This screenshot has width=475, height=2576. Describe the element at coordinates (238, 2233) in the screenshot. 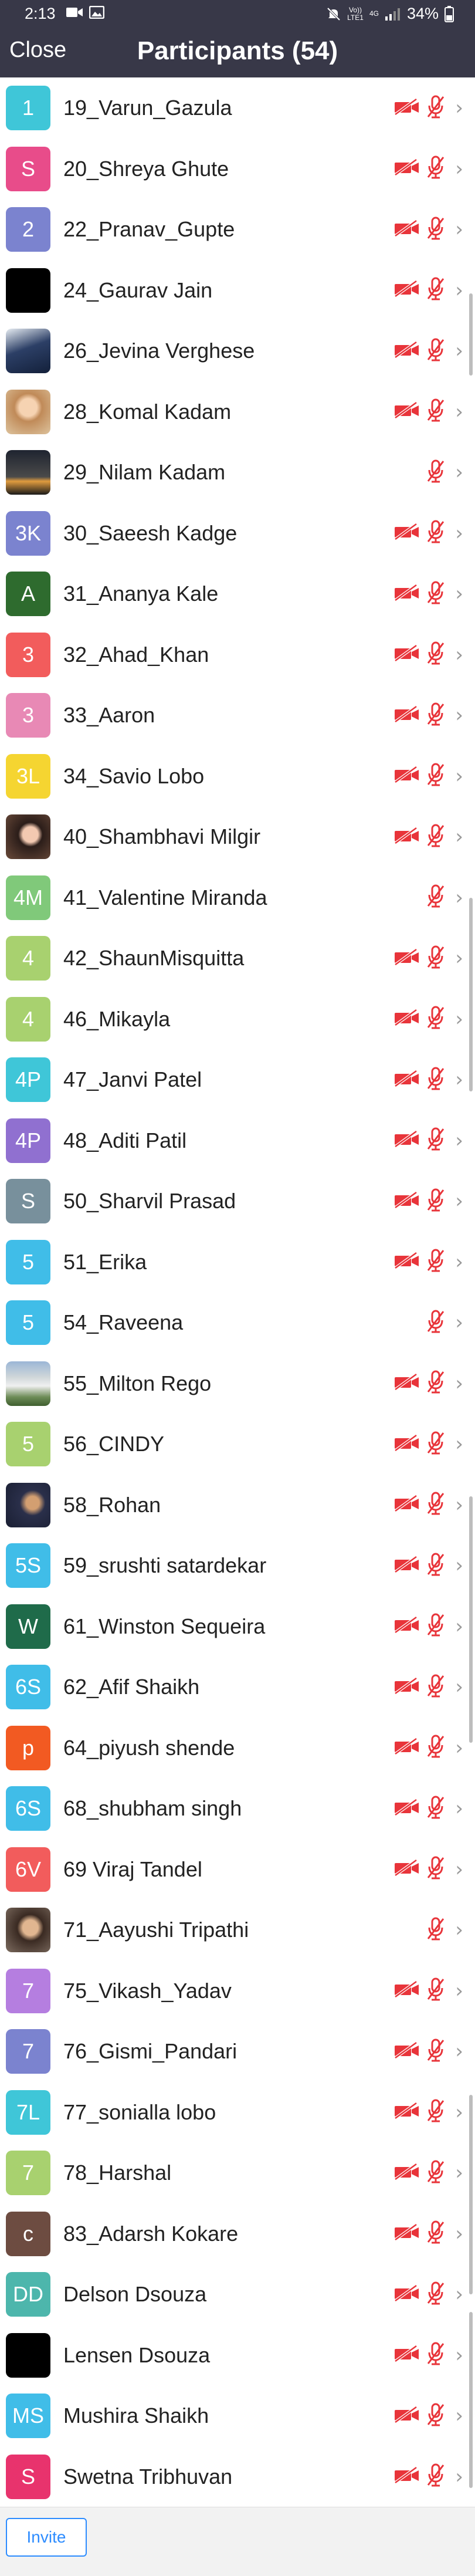

I see `participant-row: c 83_Adarsh Kokare ›` at that location.